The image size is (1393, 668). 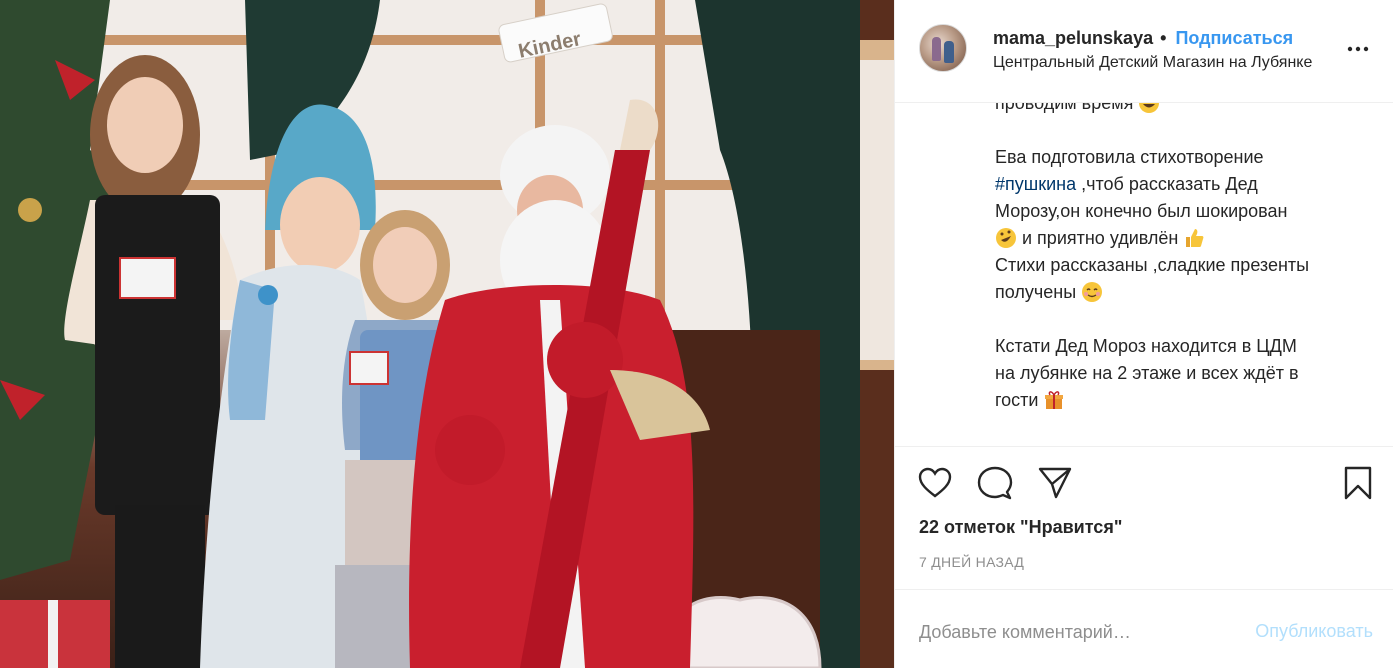 What do you see at coordinates (1167, 184) in the screenshot?
I see `caption-text: ,чтоб рассказать Дед` at bounding box center [1167, 184].